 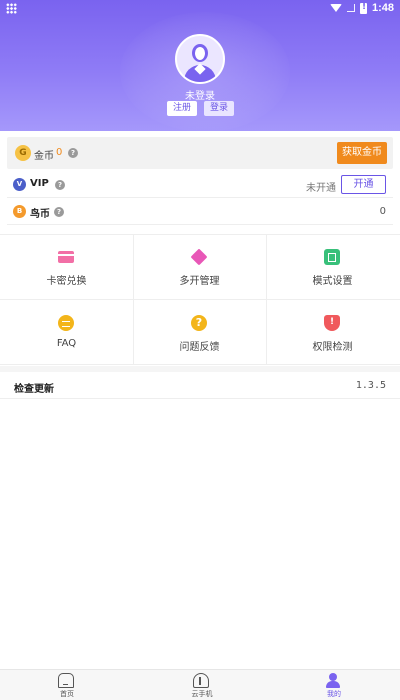 I want to click on nav-item-mine: 我的, so click(x=334, y=685).